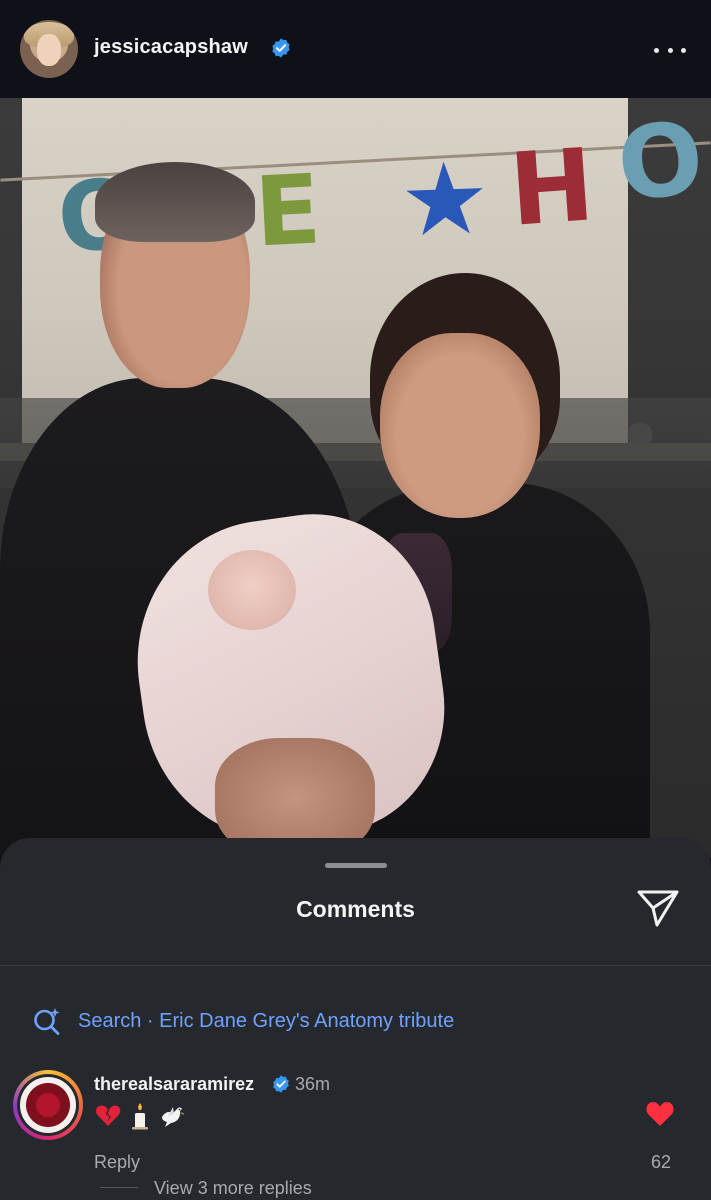 This screenshot has width=711, height=1200. What do you see at coordinates (117, 1162) in the screenshot?
I see `reply-button: Reply` at bounding box center [117, 1162].